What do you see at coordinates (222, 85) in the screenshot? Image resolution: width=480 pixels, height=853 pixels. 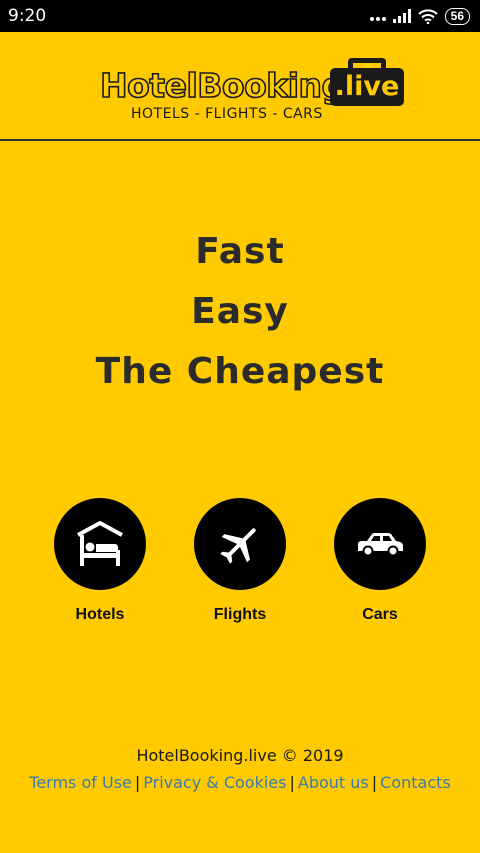 I see `logo-name: HotelBooking` at bounding box center [222, 85].